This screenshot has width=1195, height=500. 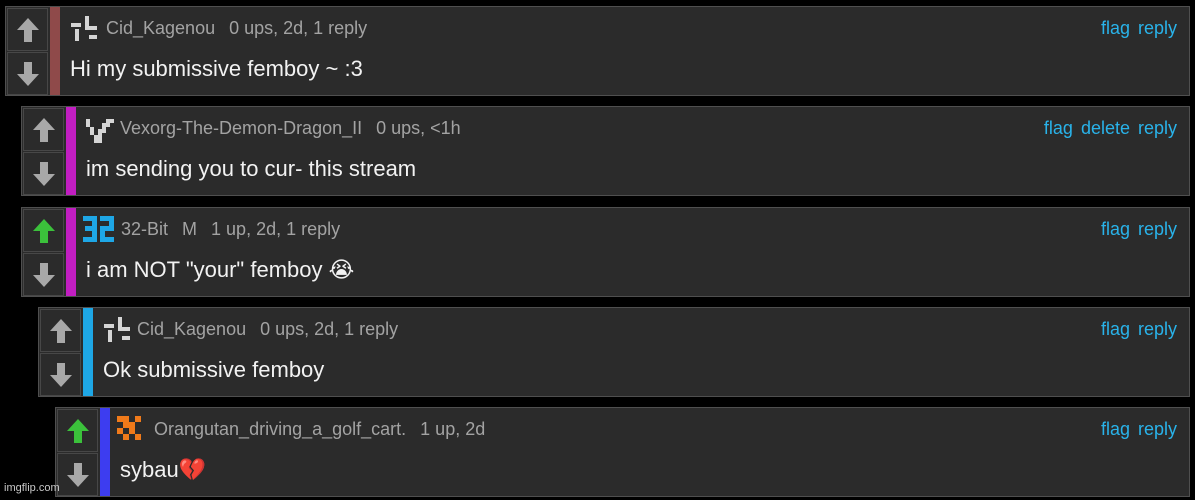 I want to click on comment-text: sybau💔, so click(x=163, y=469).